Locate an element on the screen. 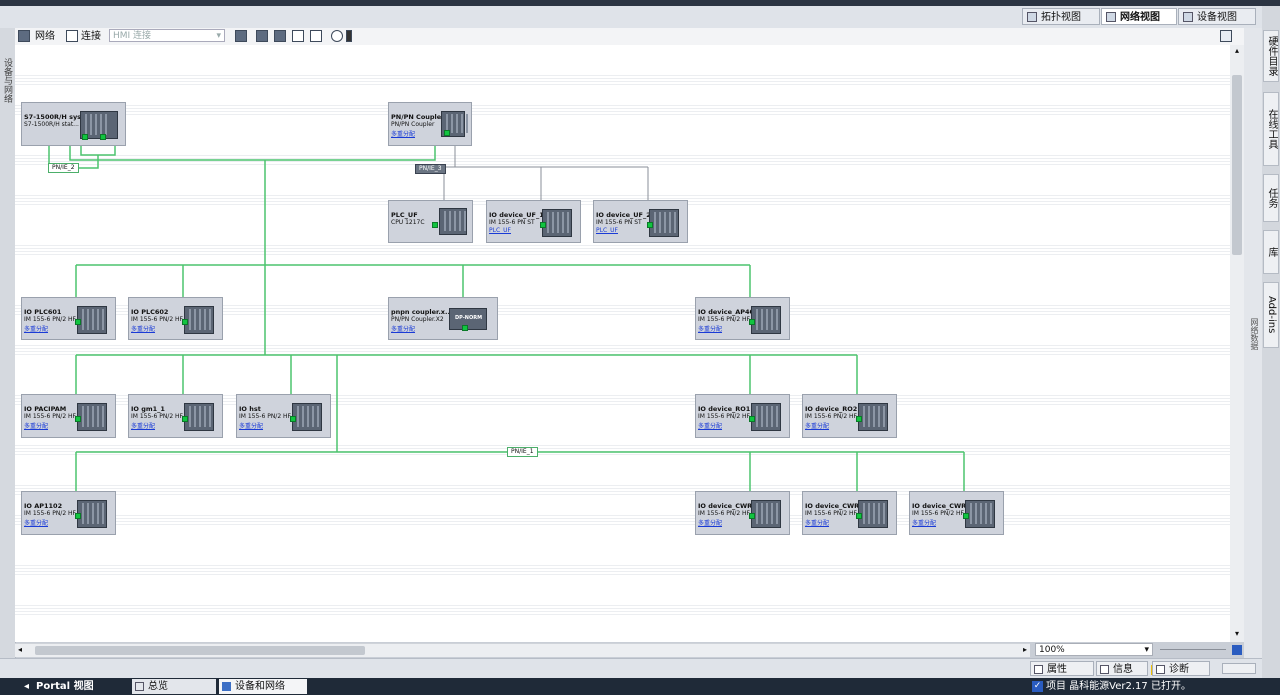 The width and height of the screenshot is (1280, 695). tab-libraries: 库 is located at coordinates (1271, 252).